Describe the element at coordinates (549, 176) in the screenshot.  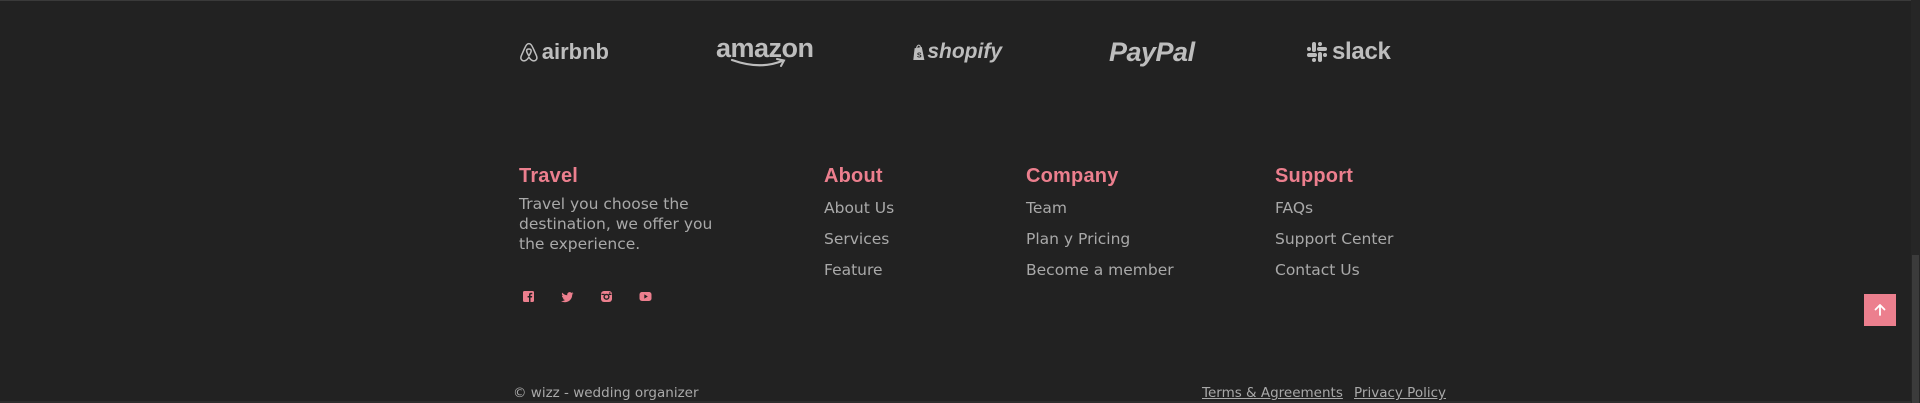
I see `travel-title: Travel` at that location.